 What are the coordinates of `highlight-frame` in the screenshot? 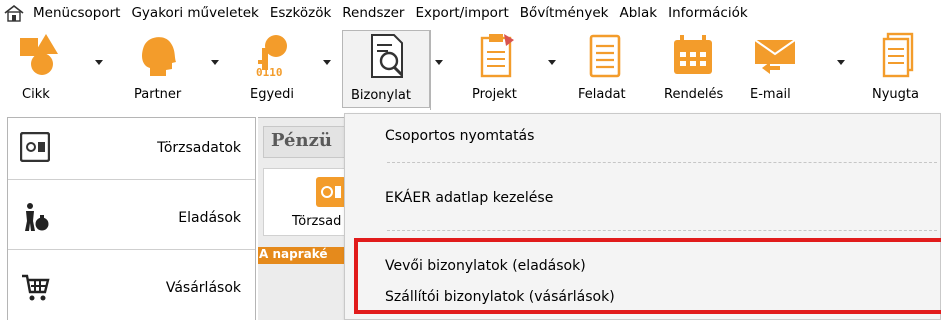 It's located at (647, 276).